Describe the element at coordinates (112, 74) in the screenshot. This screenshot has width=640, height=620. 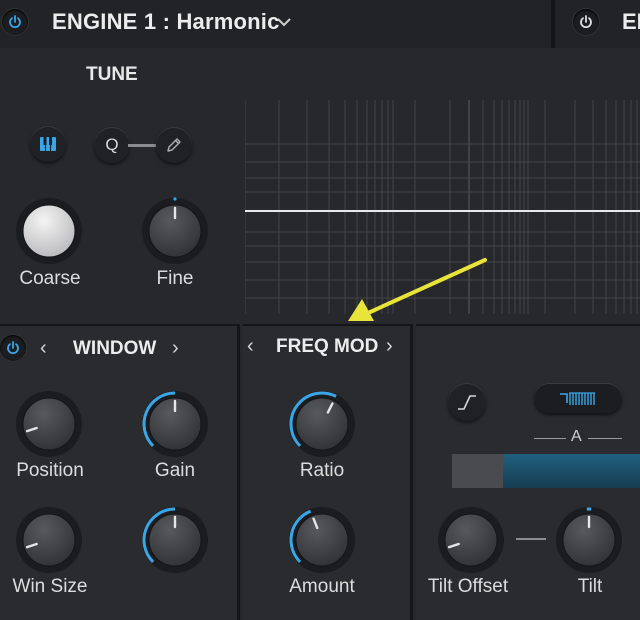
I see `tune-section-title: TUNE` at that location.